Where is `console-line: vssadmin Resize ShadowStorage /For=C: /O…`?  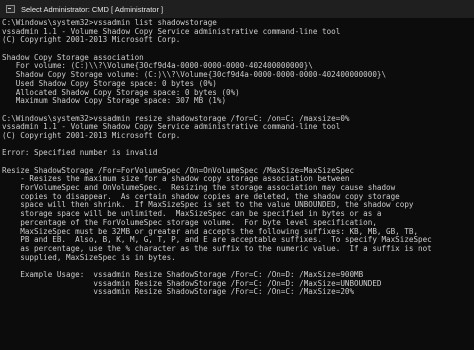 console-line: vssadmin Resize ShadowStorage /For=C: /O… is located at coordinates (178, 292).